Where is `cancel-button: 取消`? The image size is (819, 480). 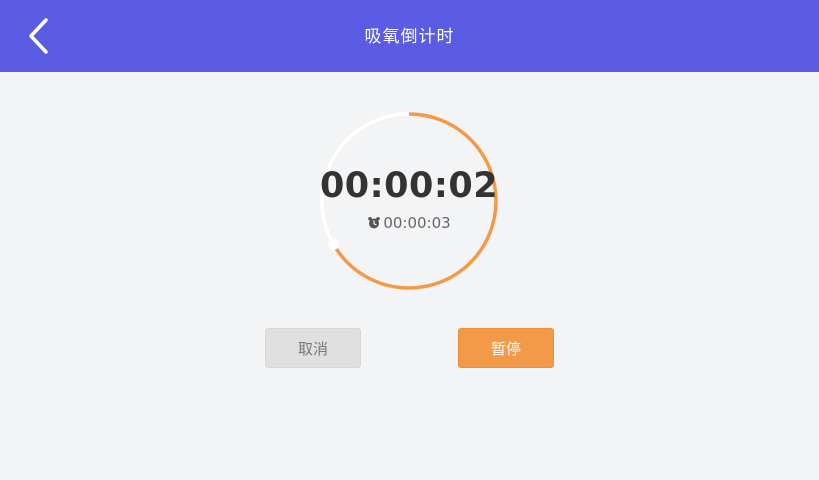 cancel-button: 取消 is located at coordinates (313, 348).